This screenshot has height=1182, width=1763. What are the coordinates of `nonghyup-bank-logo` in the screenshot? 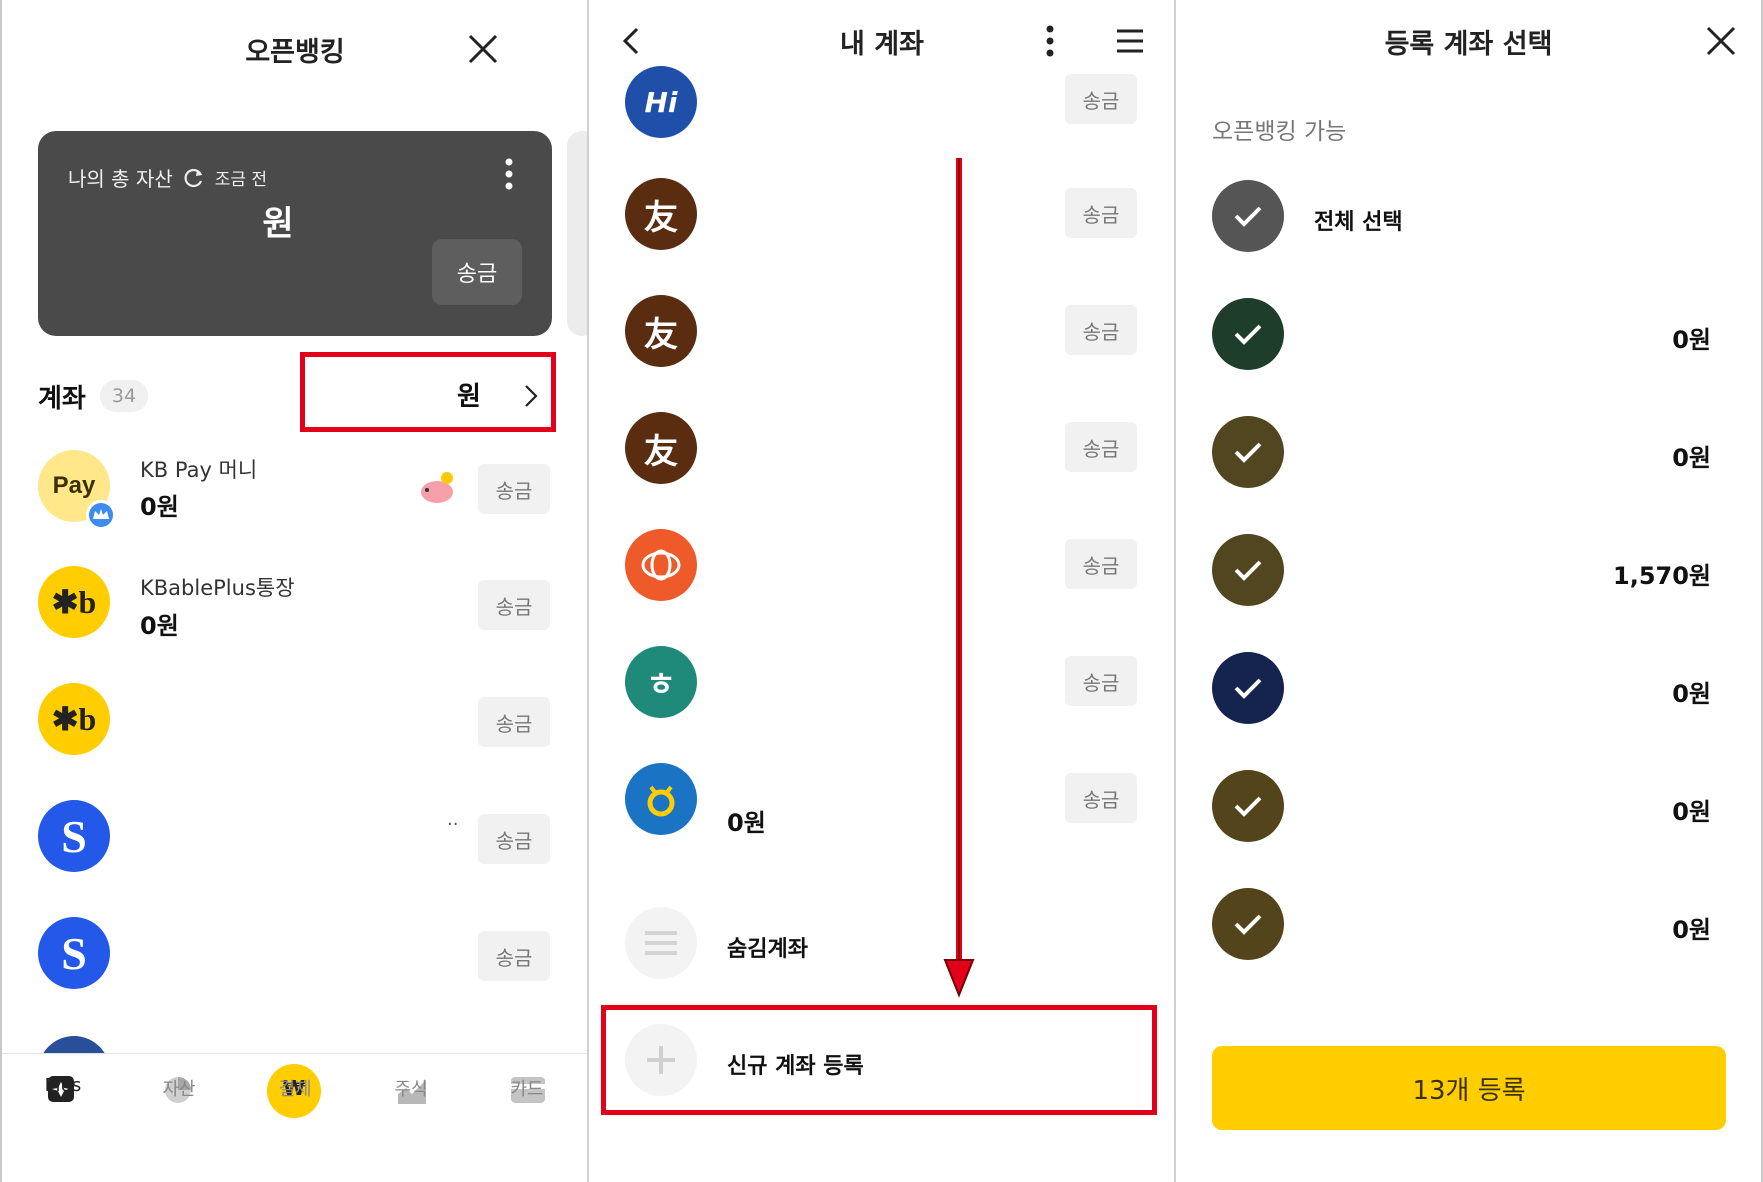 It's located at (661, 799).